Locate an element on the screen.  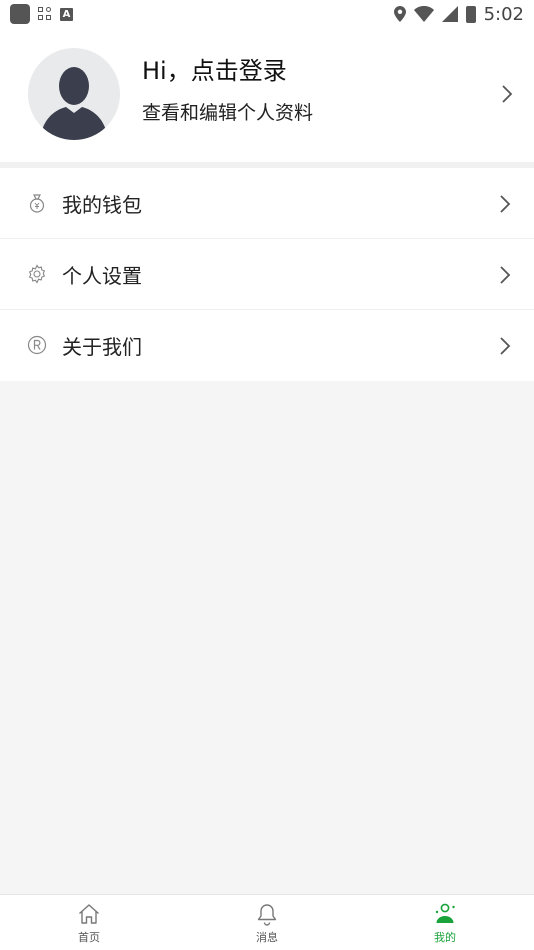
apps-grid-icon is located at coordinates (45, 14).